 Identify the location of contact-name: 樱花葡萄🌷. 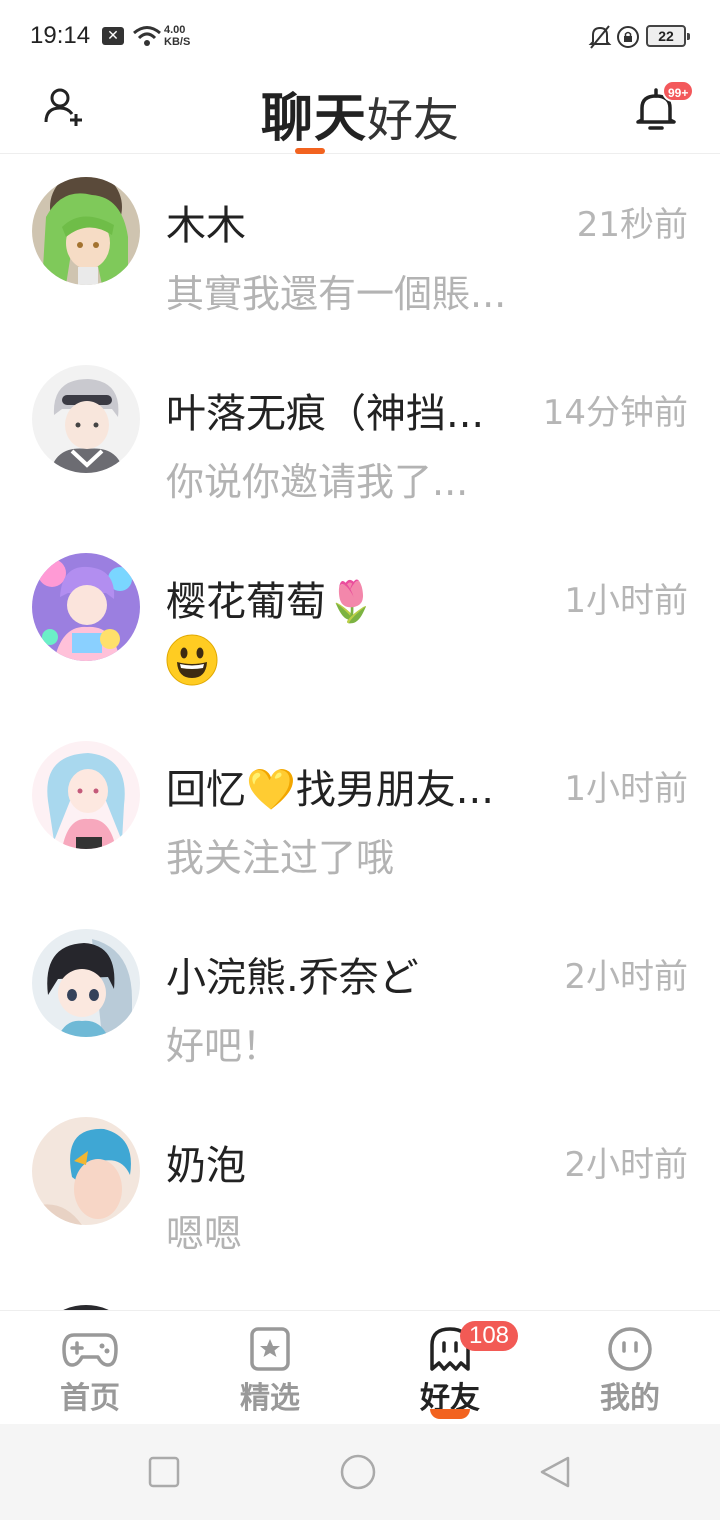
(271, 602).